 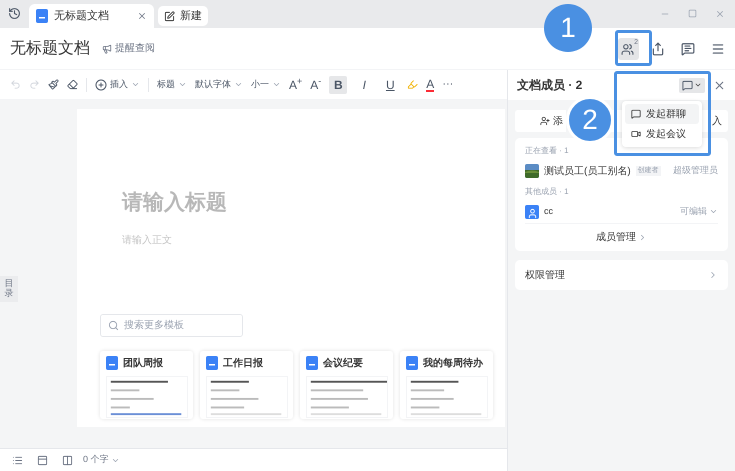 What do you see at coordinates (243, 363) in the screenshot?
I see `template-title: 工作日报` at bounding box center [243, 363].